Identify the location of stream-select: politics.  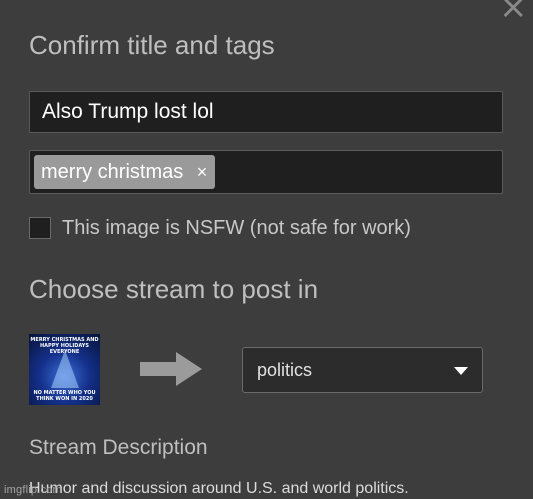
(362, 370).